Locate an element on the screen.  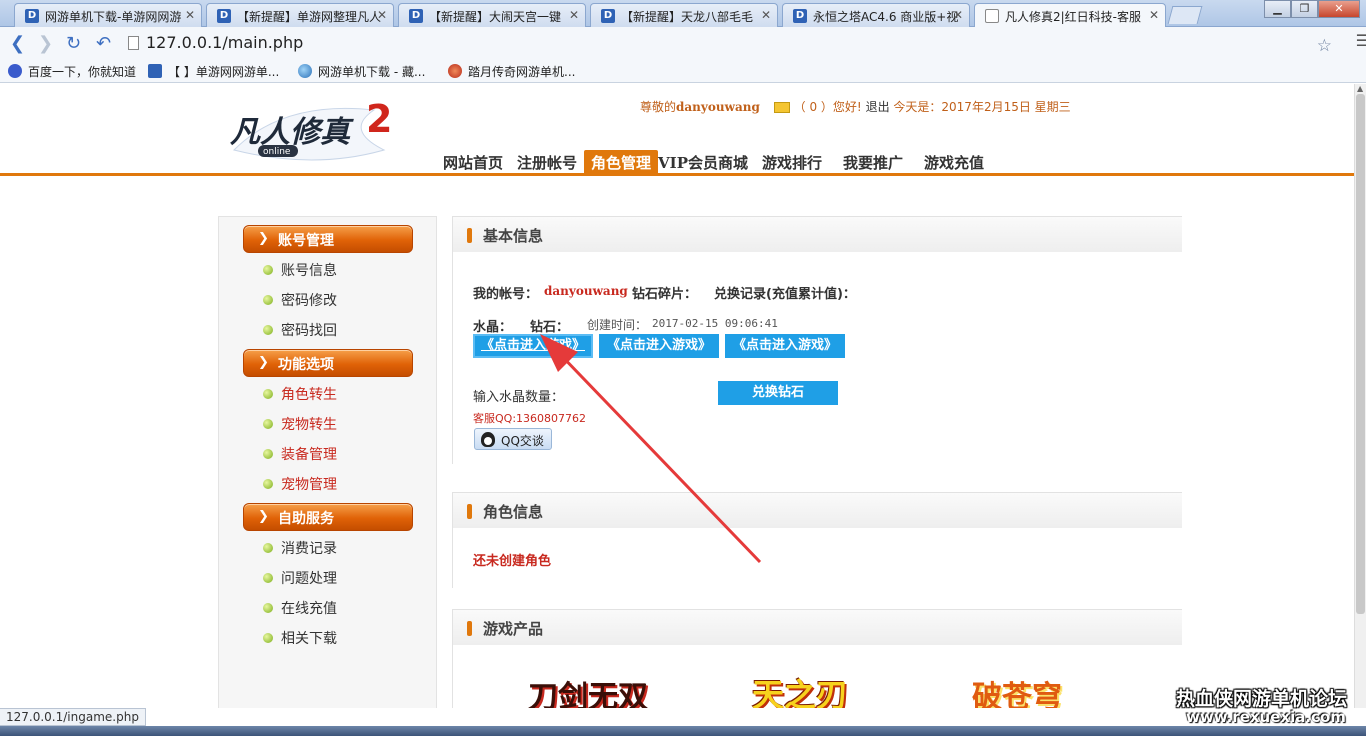
game-logo-daojian: 刀剑无双 is located at coordinates (588, 690).